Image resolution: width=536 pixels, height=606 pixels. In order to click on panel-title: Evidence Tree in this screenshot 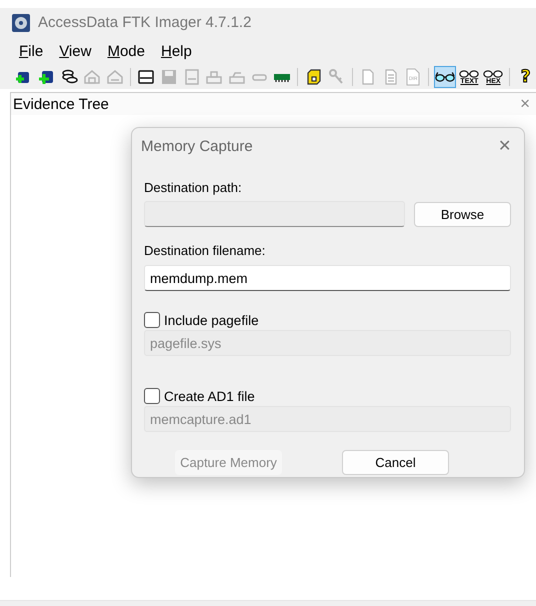, I will do `click(61, 104)`.